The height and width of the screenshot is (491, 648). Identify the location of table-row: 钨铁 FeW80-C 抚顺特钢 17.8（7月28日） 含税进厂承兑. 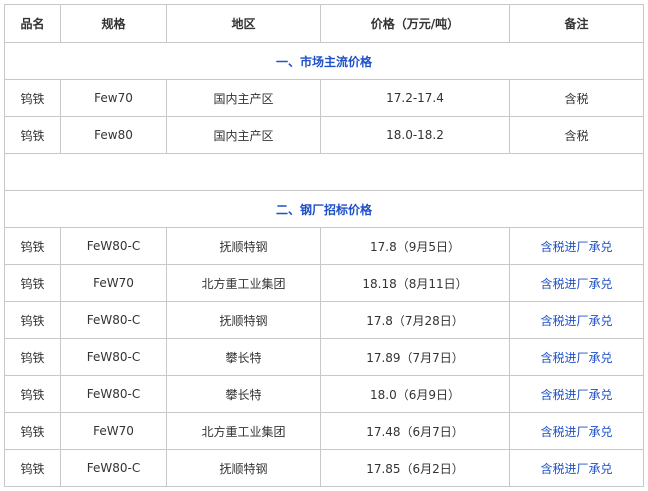
(324, 320).